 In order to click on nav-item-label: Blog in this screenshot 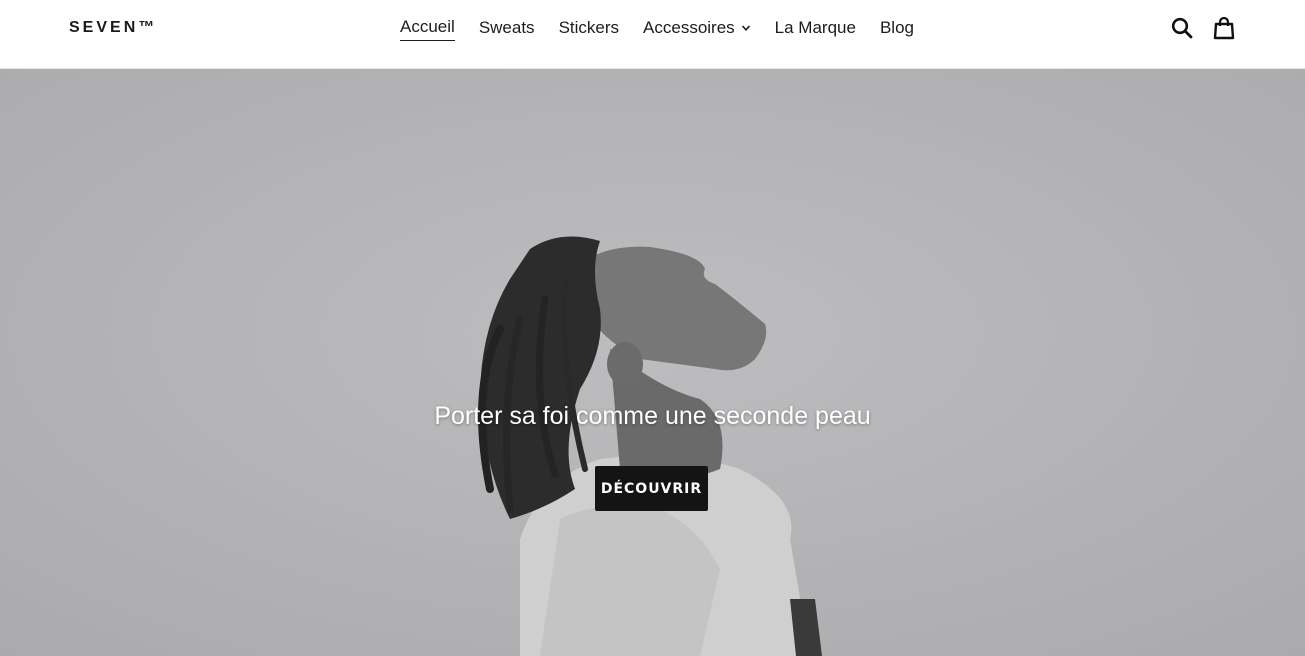, I will do `click(896, 27)`.